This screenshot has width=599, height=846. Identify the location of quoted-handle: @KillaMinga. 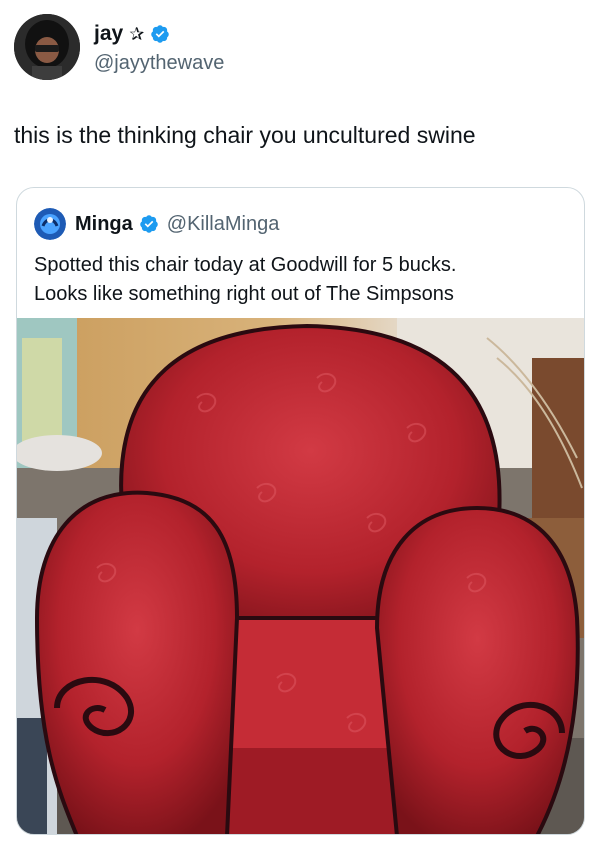
(223, 224).